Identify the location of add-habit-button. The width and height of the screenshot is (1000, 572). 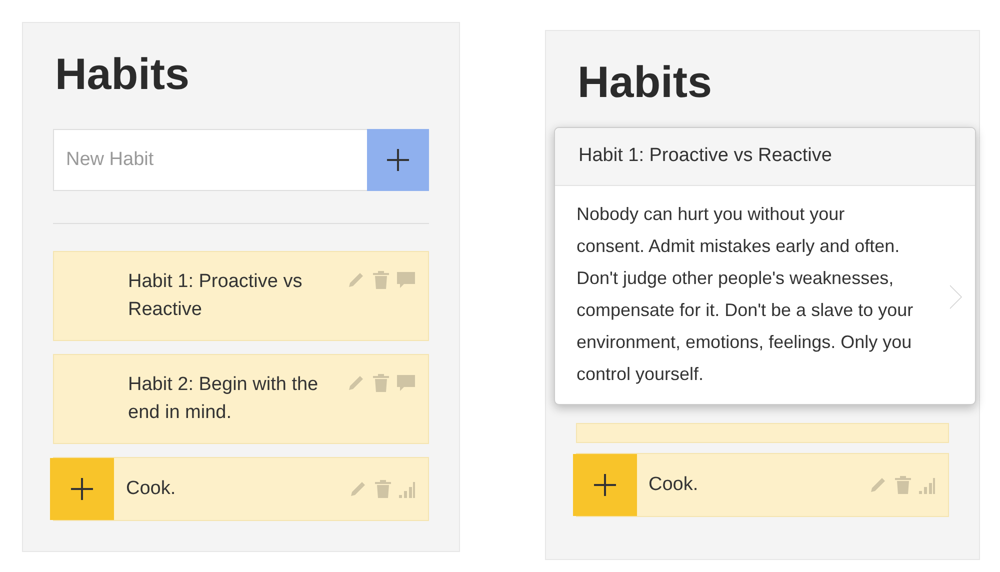
(397, 160).